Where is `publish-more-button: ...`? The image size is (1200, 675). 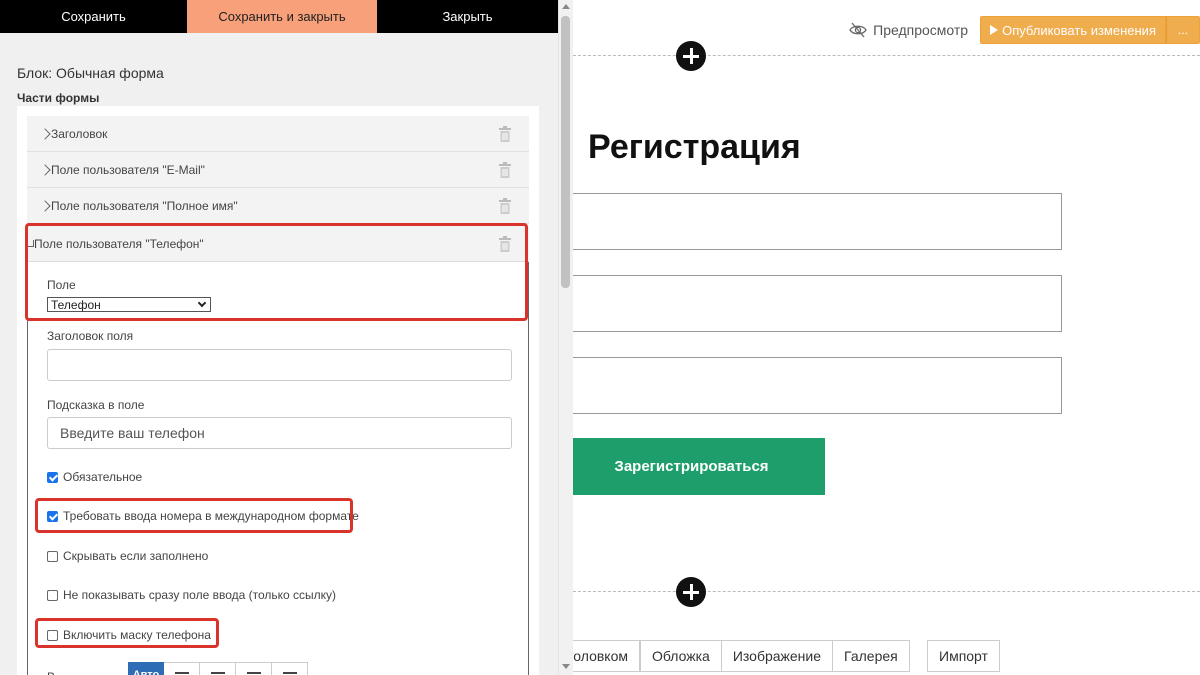 publish-more-button: ... is located at coordinates (1183, 30).